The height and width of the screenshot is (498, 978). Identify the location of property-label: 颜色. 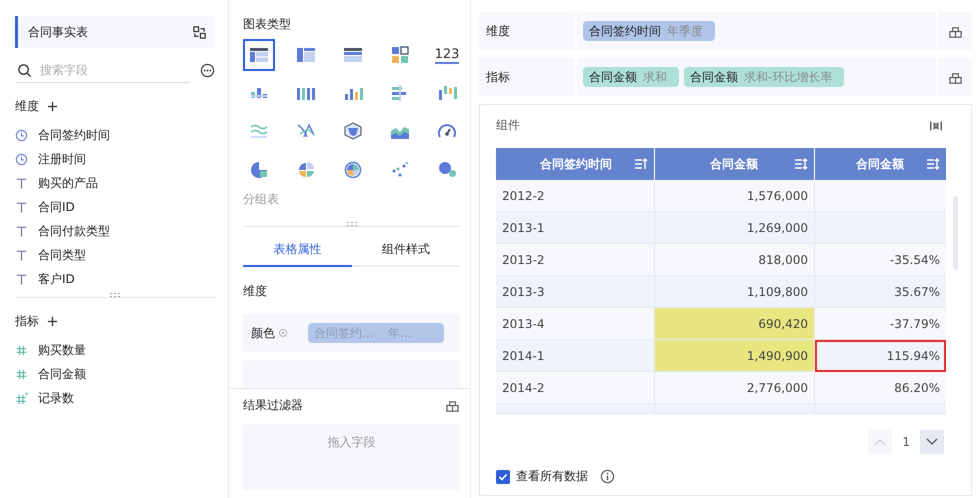
(263, 333).